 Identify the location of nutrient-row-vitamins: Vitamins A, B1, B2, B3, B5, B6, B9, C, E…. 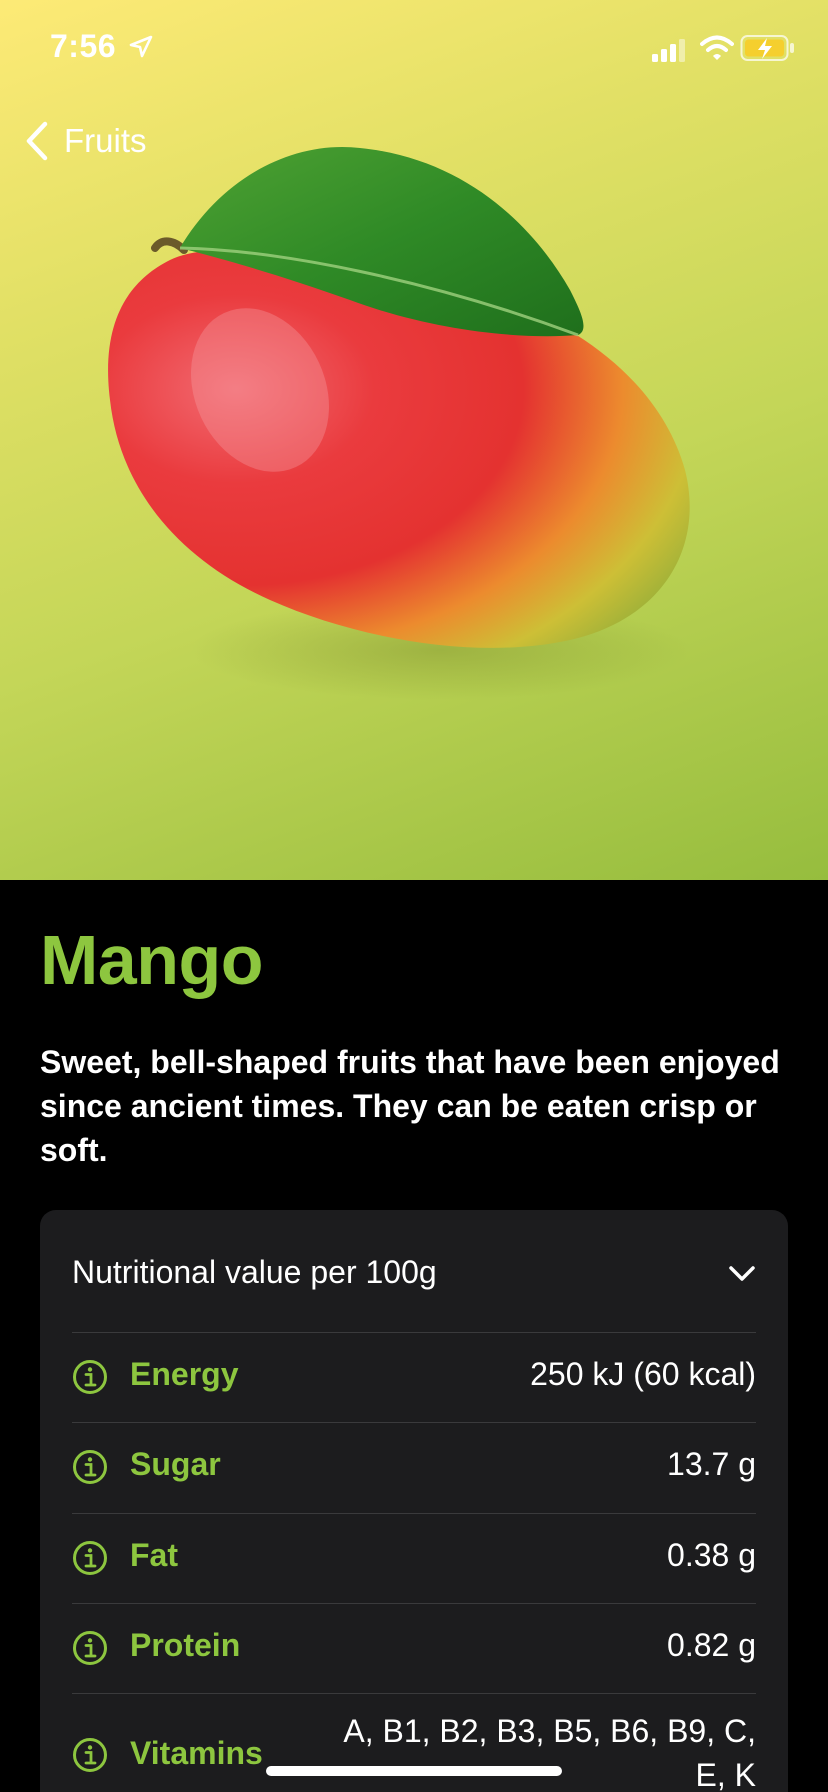
(414, 1742).